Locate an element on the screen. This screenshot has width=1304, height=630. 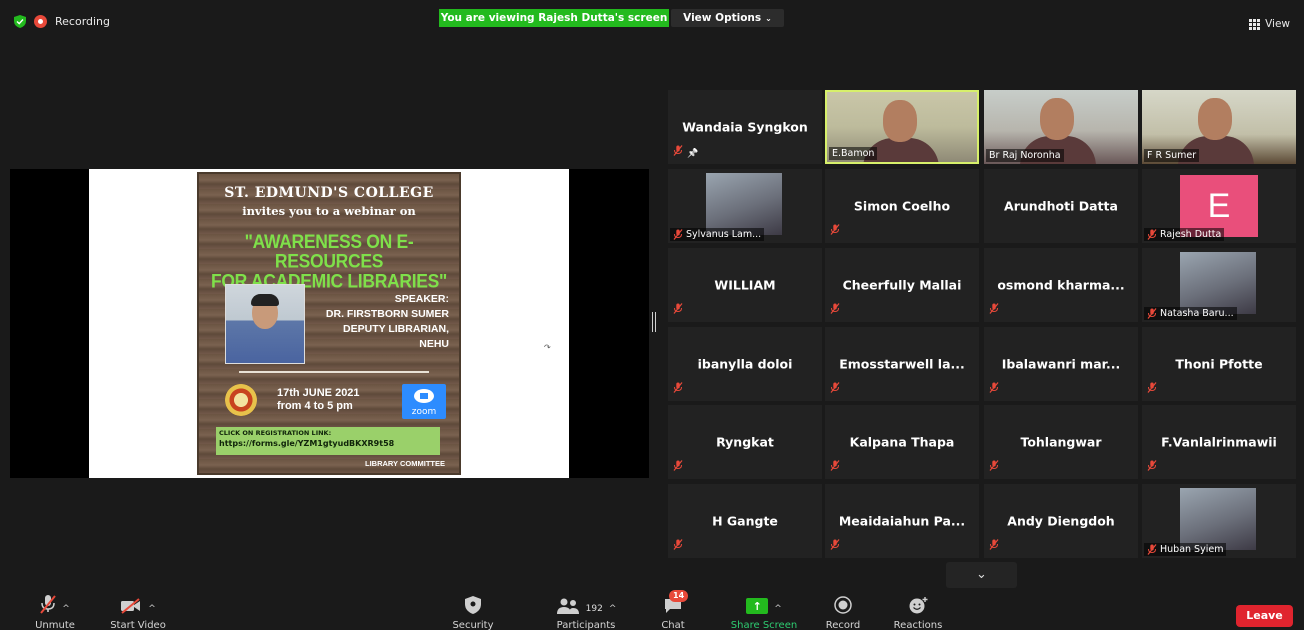
pin-icon: 📌 is located at coordinates (693, 154).